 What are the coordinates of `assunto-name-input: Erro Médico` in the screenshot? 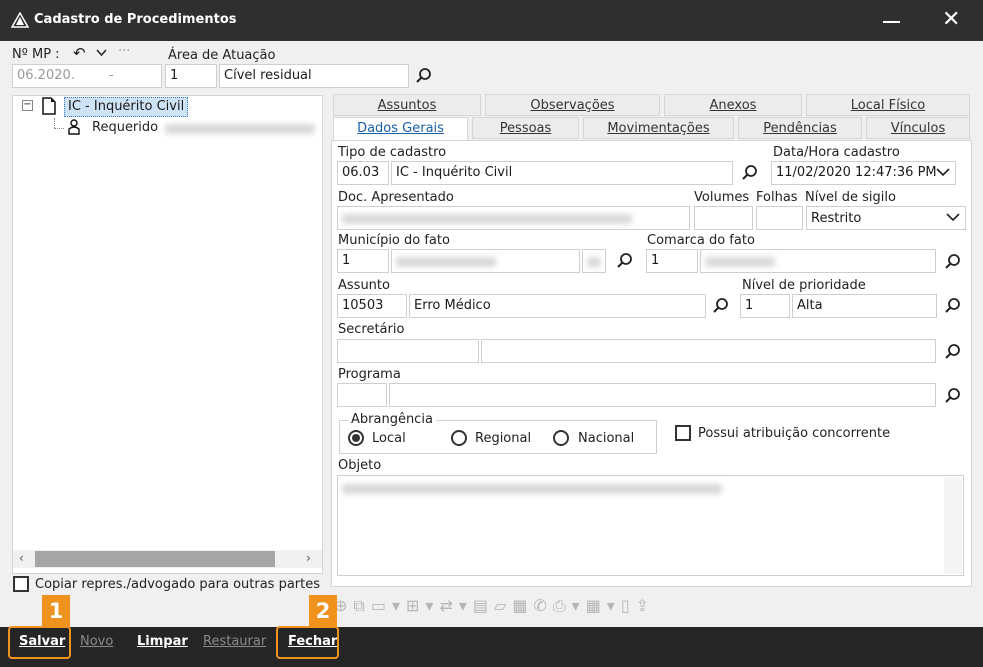 It's located at (557, 306).